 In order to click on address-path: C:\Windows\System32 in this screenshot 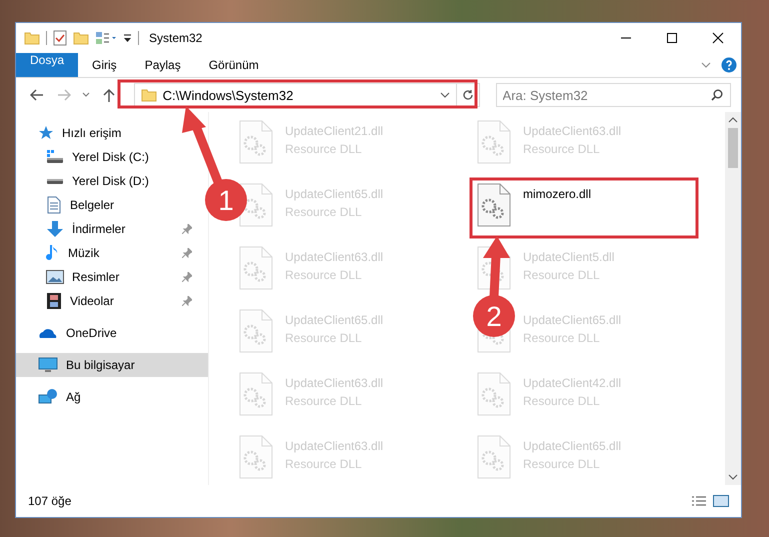, I will do `click(228, 95)`.